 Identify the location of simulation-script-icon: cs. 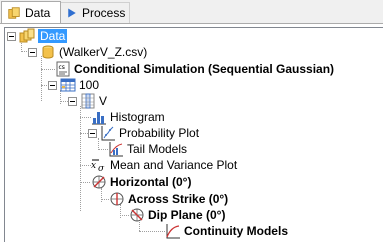
(63, 69).